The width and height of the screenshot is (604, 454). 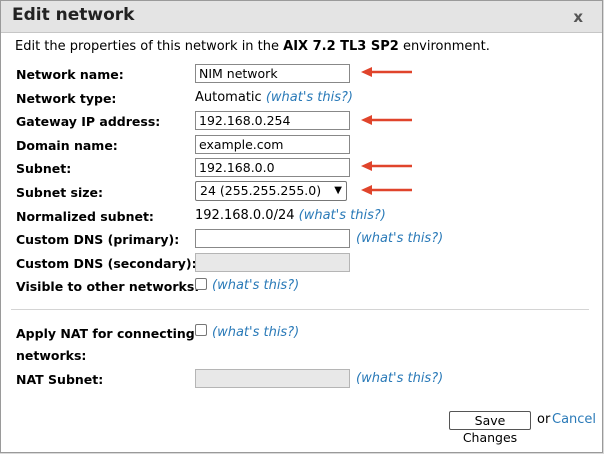 What do you see at coordinates (228, 97) in the screenshot?
I see `network-type-text: Automatic` at bounding box center [228, 97].